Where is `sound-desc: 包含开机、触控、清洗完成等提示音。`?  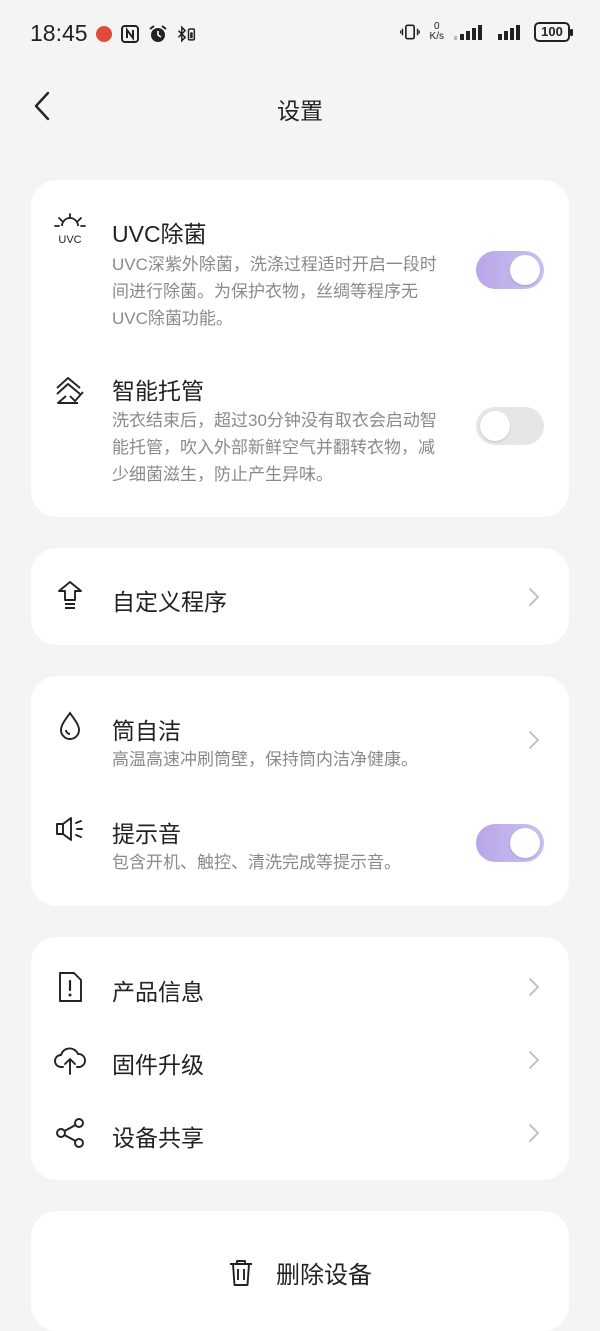 sound-desc: 包含开机、触控、清洗完成等提示音。 is located at coordinates (256, 862).